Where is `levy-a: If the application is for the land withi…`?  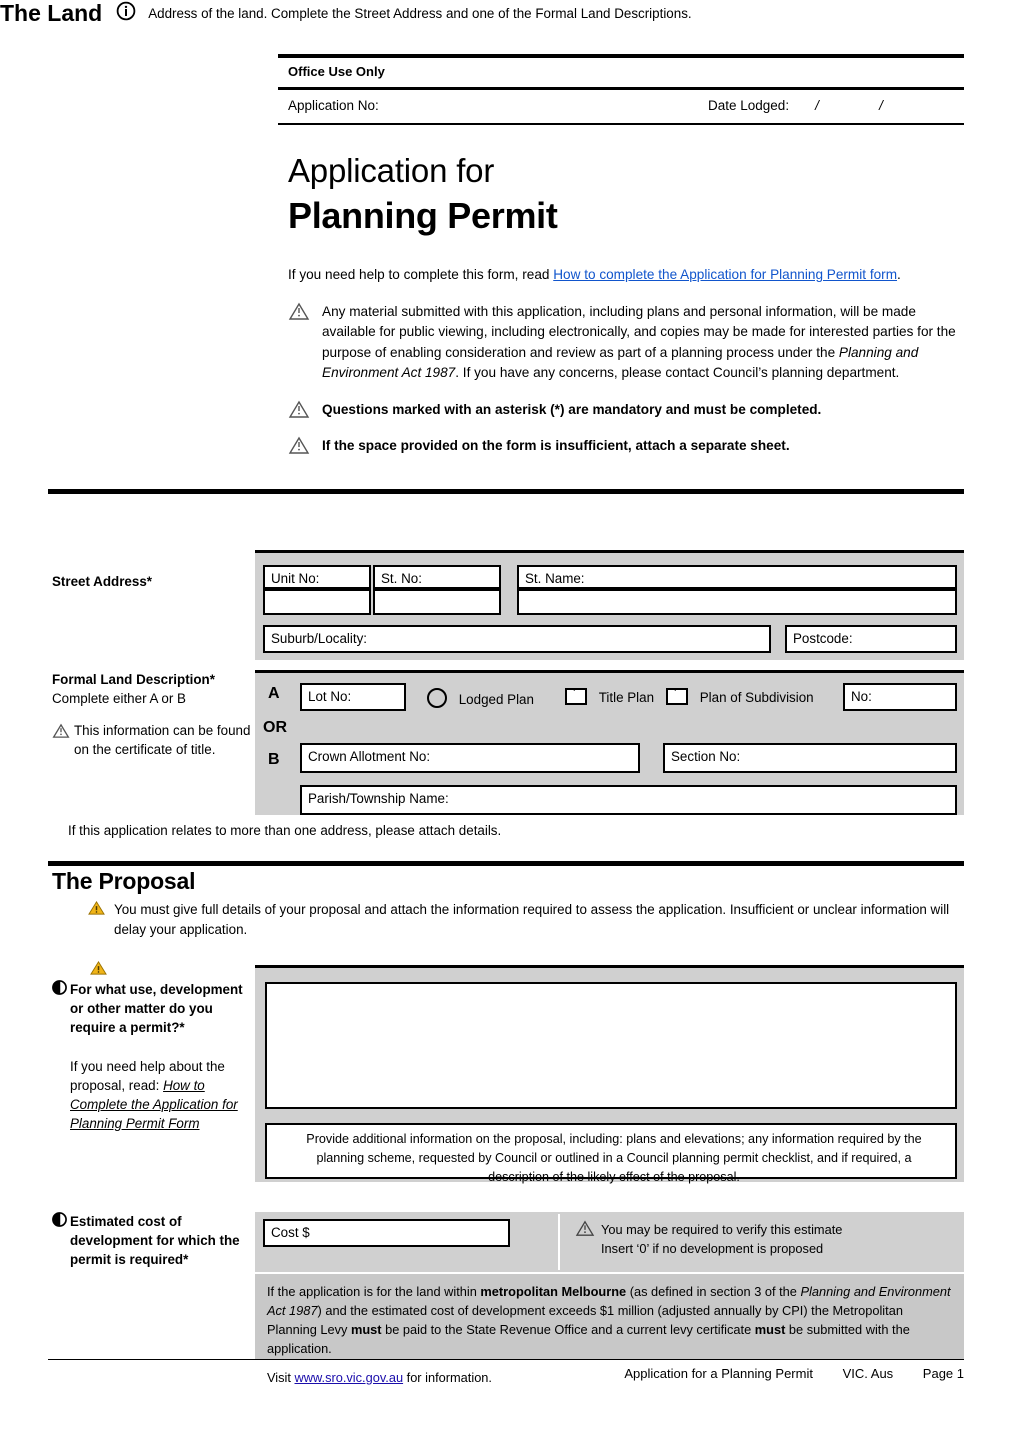 levy-a: If the application is for the land withi… is located at coordinates (374, 1291).